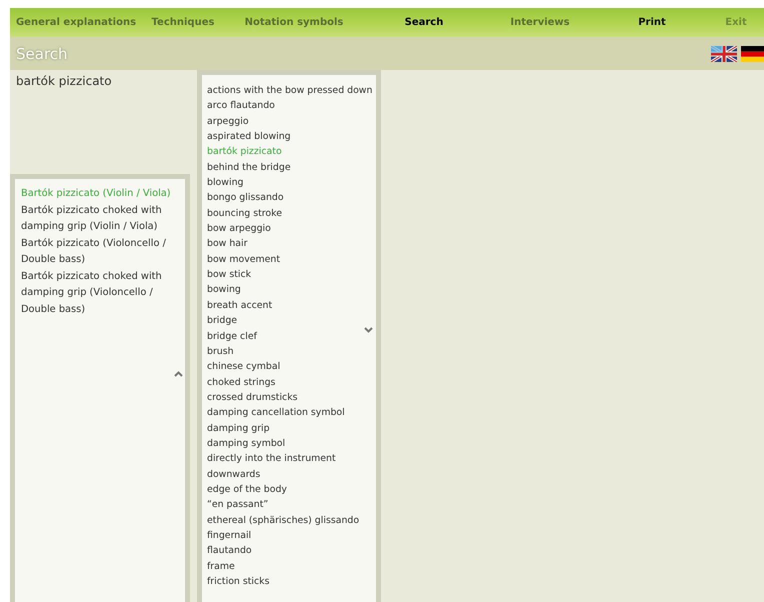  I want to click on result-item: Bartók pizzicato choked with damping grip (Violin / Viola), so click(100, 219).